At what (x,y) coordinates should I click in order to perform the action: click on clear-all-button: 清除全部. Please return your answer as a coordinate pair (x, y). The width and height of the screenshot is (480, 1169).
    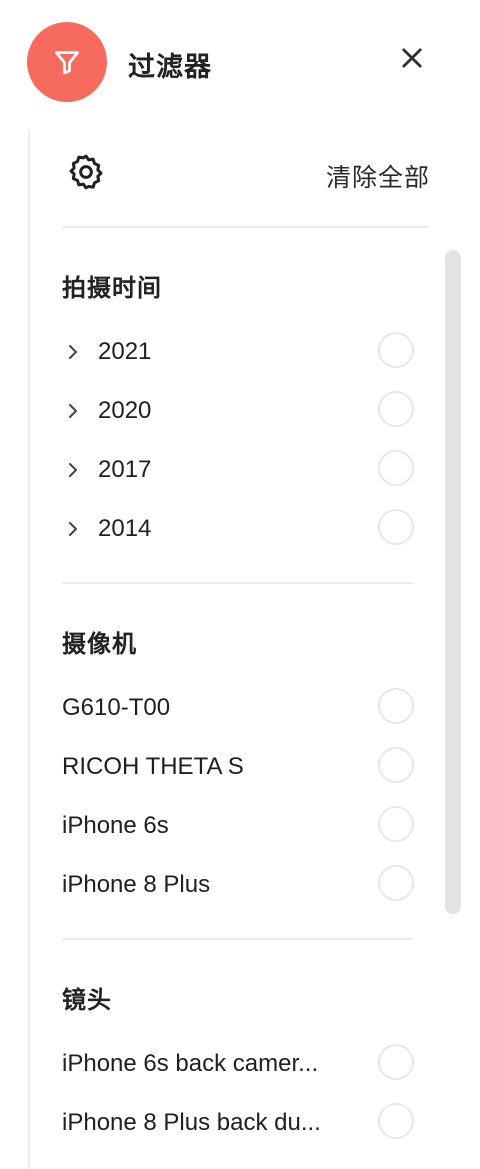
    Looking at the image, I should click on (378, 176).